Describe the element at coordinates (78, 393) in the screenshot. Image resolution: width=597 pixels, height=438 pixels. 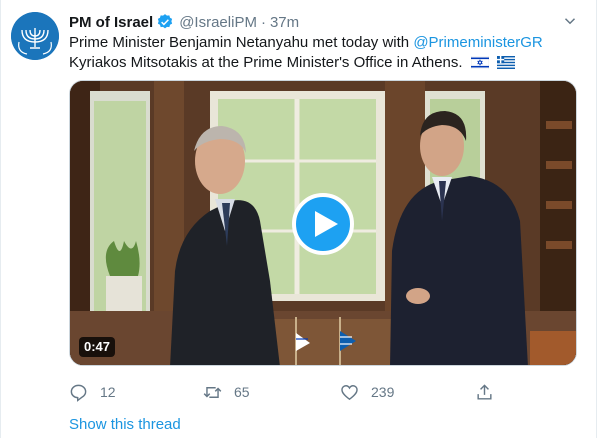
I see `reply-icon` at that location.